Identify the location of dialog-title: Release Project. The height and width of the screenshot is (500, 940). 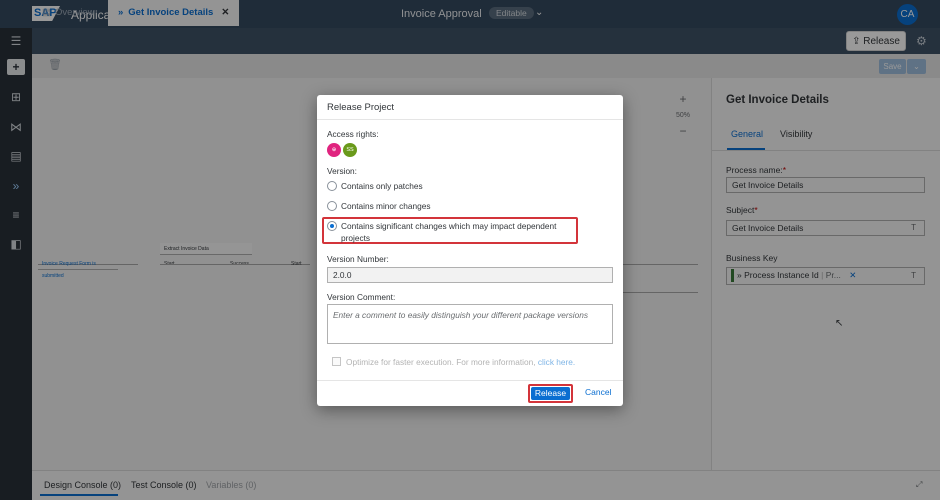
(361, 107).